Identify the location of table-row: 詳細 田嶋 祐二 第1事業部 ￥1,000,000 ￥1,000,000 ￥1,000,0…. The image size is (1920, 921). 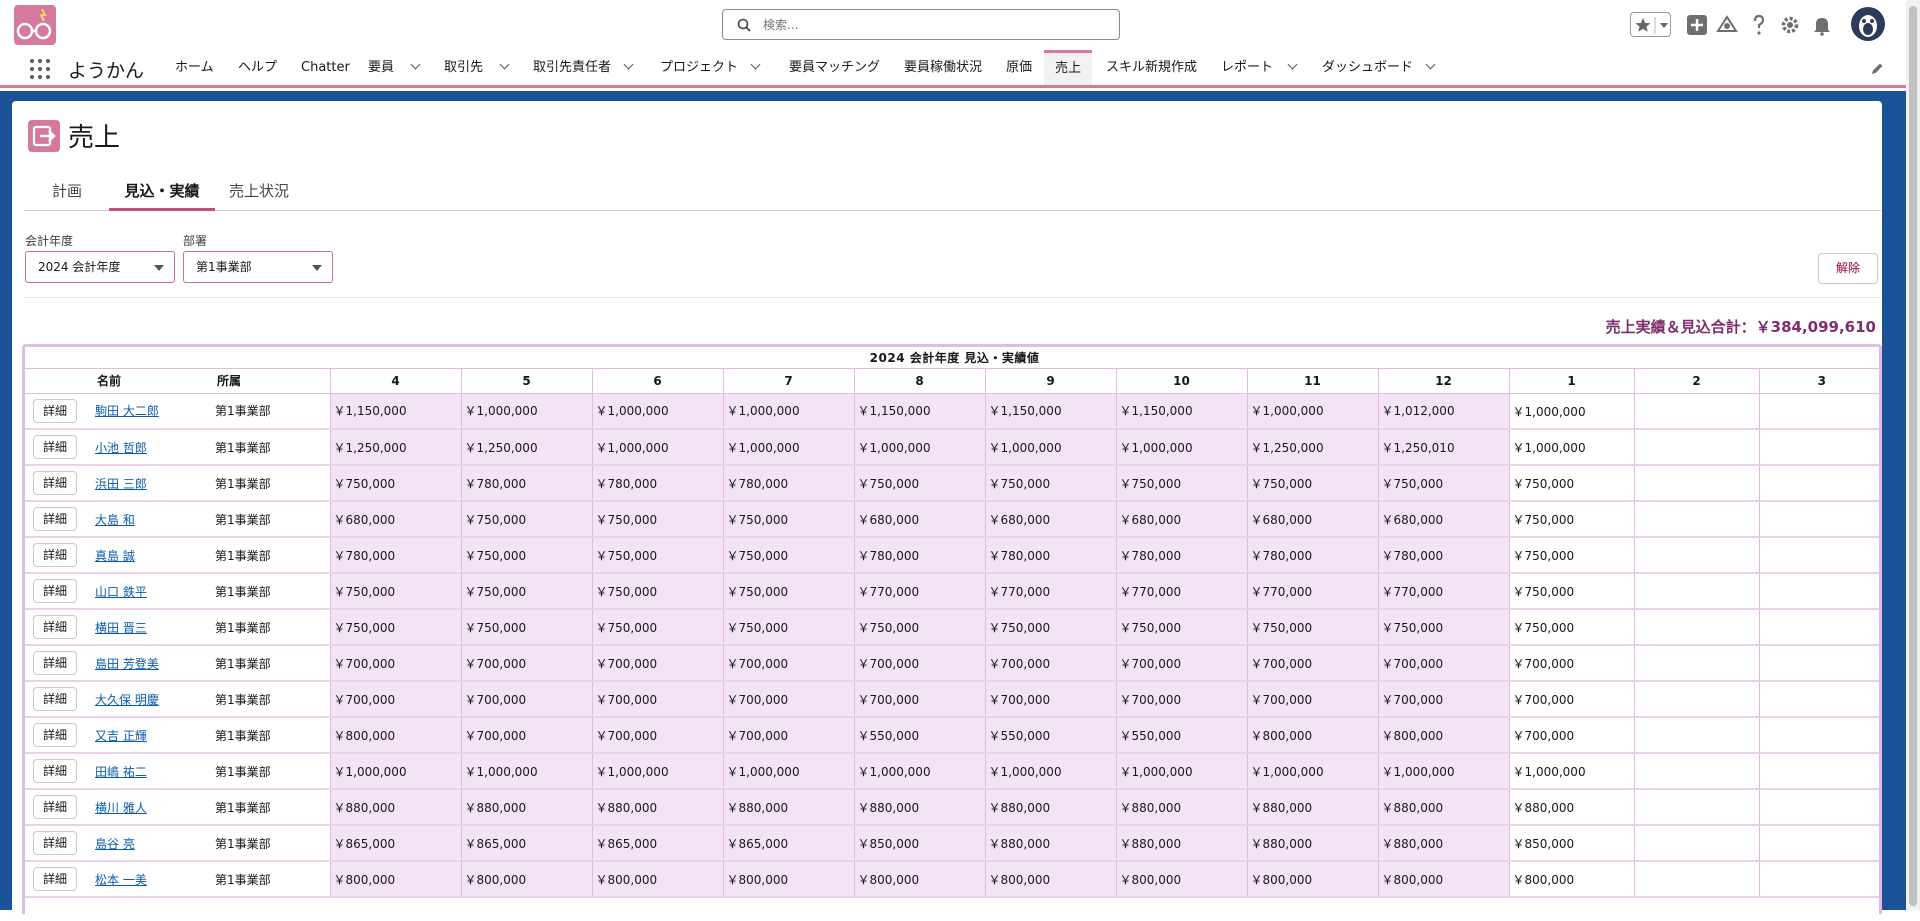
(952, 771).